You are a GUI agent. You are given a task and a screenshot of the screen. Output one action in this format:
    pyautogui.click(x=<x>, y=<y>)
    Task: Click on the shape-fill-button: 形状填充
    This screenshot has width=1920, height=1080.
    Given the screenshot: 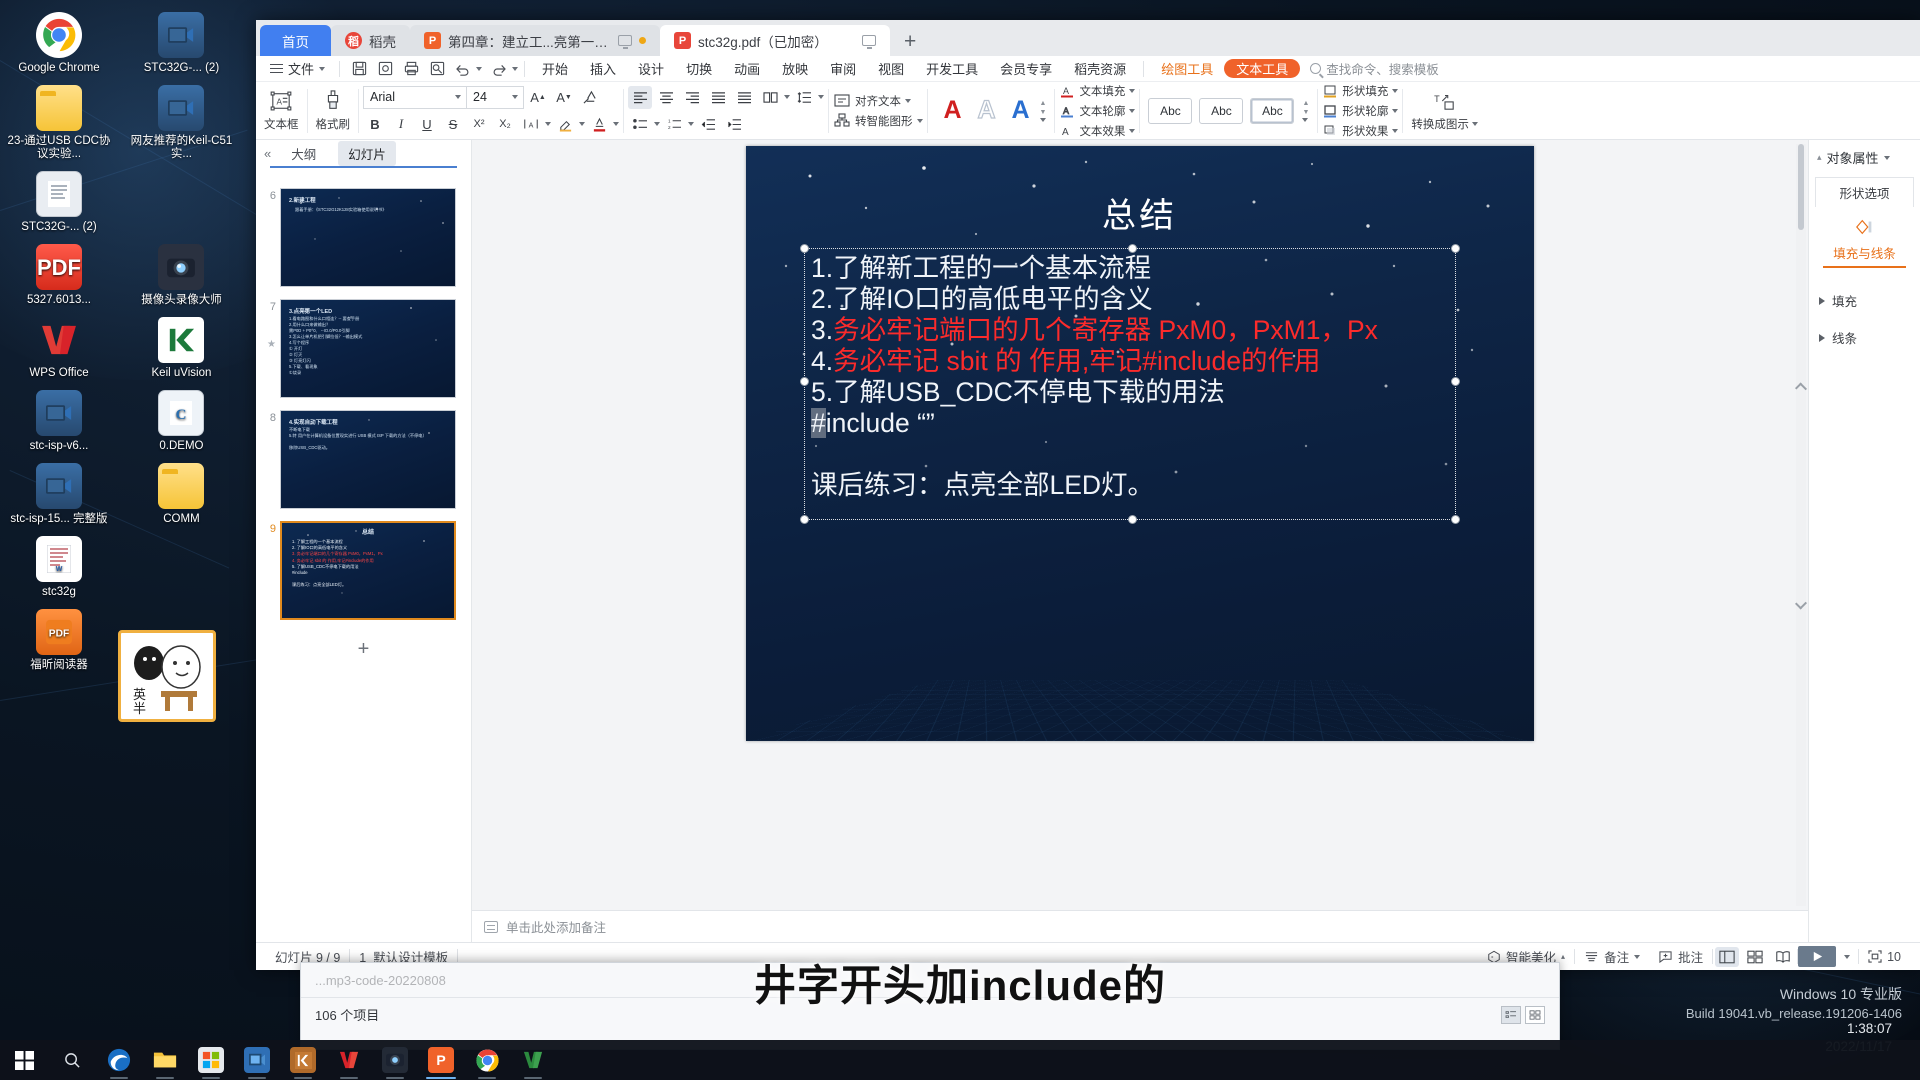 What is the action you would take?
    pyautogui.click(x=1360, y=90)
    